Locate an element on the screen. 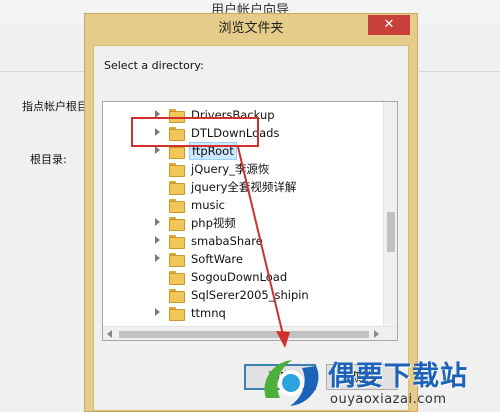 This screenshot has width=500, height=412. watermark-title: 偶要下载站 is located at coordinates (398, 376).